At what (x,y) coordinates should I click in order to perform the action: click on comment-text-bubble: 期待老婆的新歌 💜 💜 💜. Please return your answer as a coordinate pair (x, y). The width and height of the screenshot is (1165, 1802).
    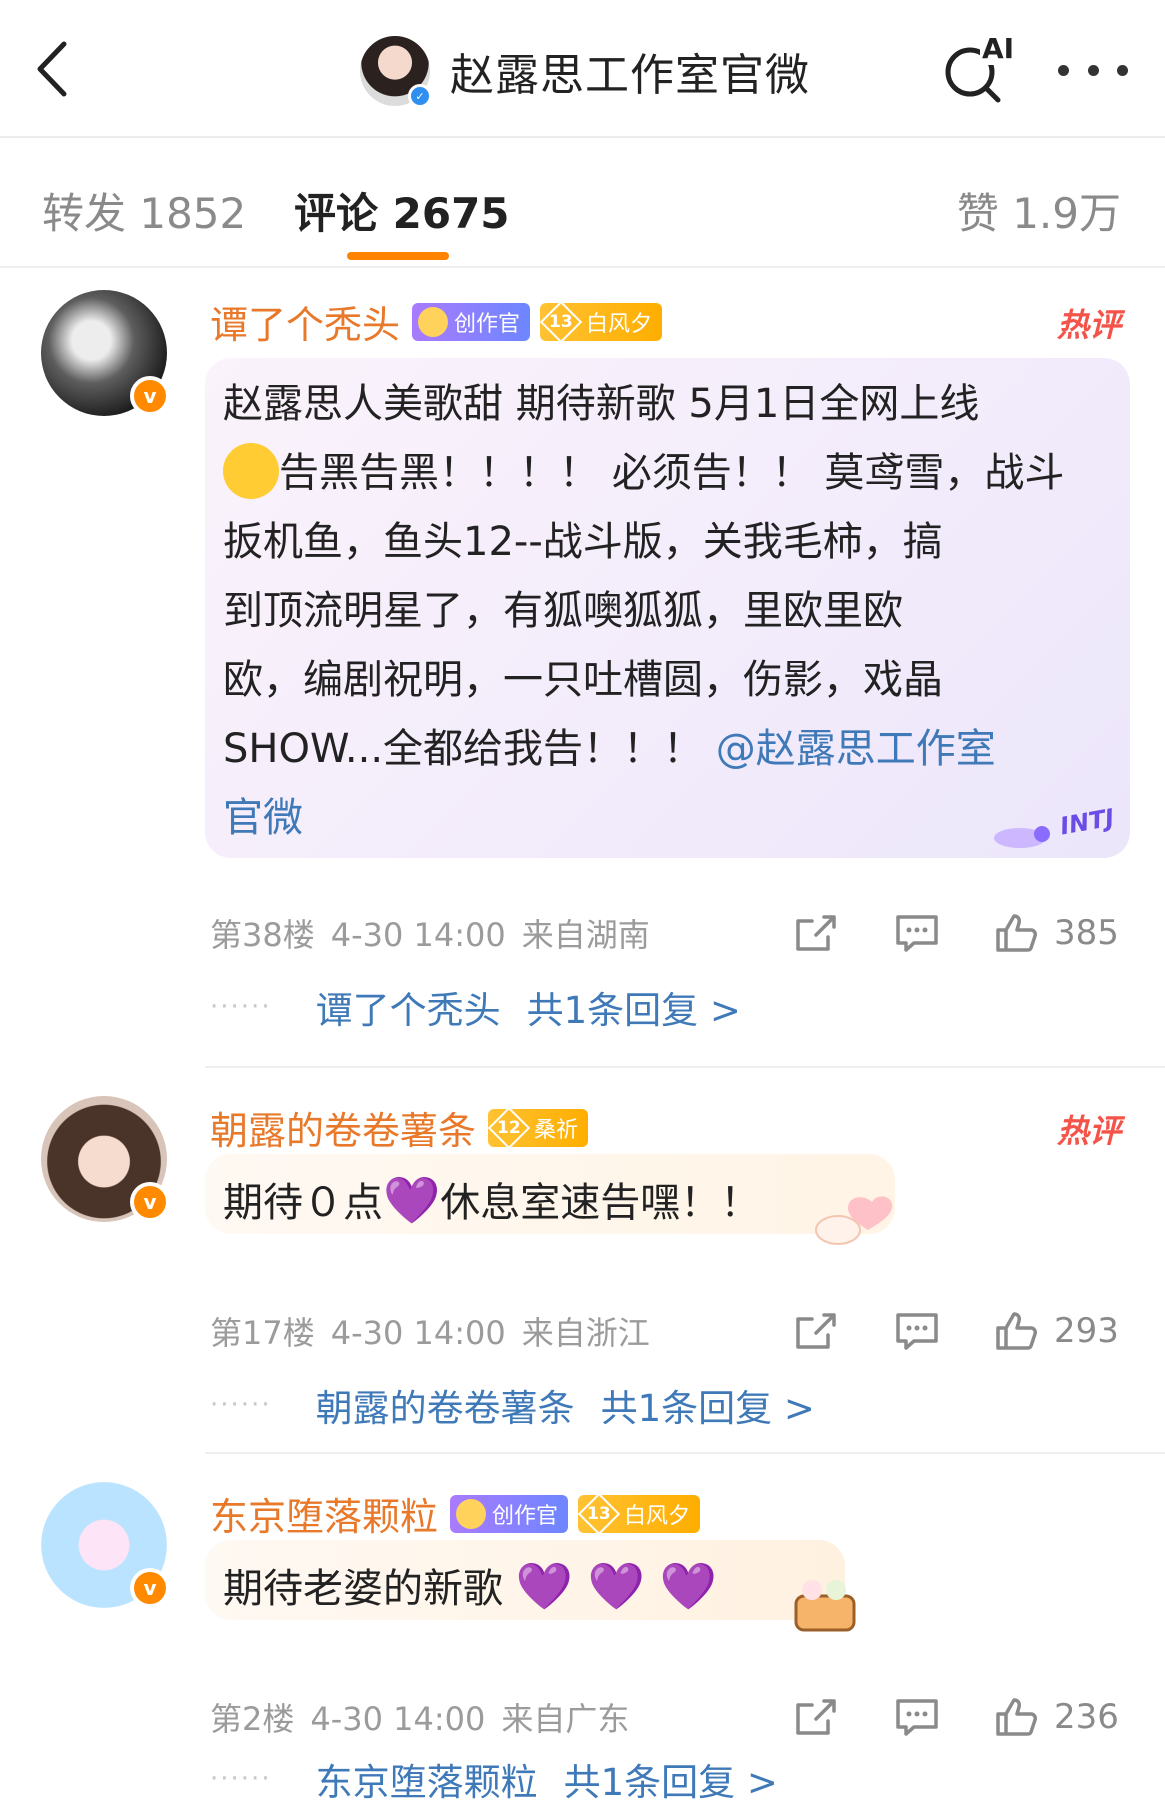
    Looking at the image, I should click on (525, 1580).